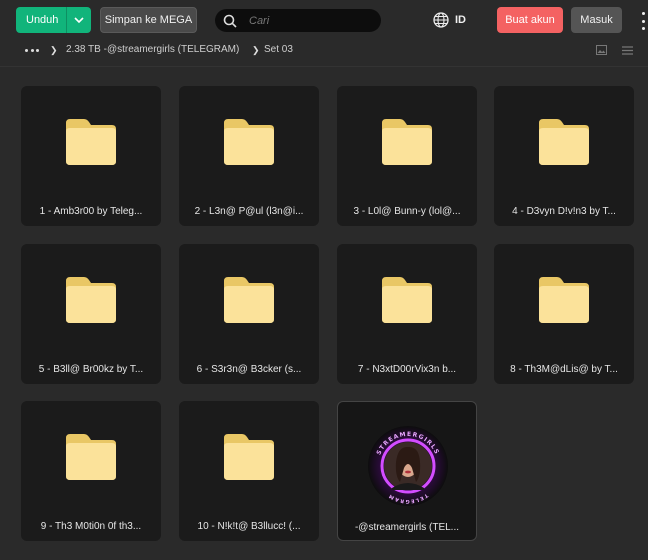 The height and width of the screenshot is (560, 648). Describe the element at coordinates (644, 50) in the screenshot. I see `grid-view-icon` at that location.